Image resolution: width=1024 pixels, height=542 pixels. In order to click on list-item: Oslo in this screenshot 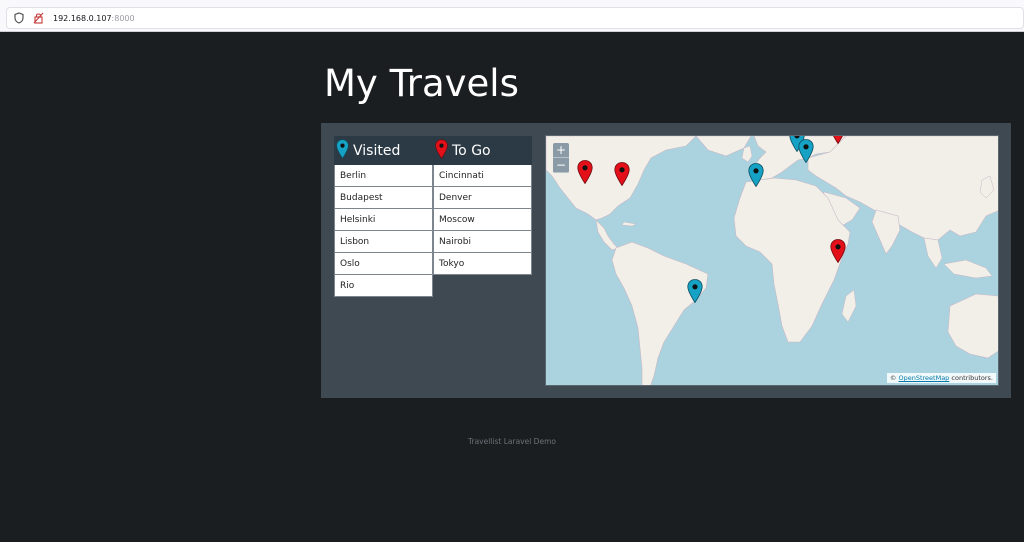, I will do `click(383, 264)`.